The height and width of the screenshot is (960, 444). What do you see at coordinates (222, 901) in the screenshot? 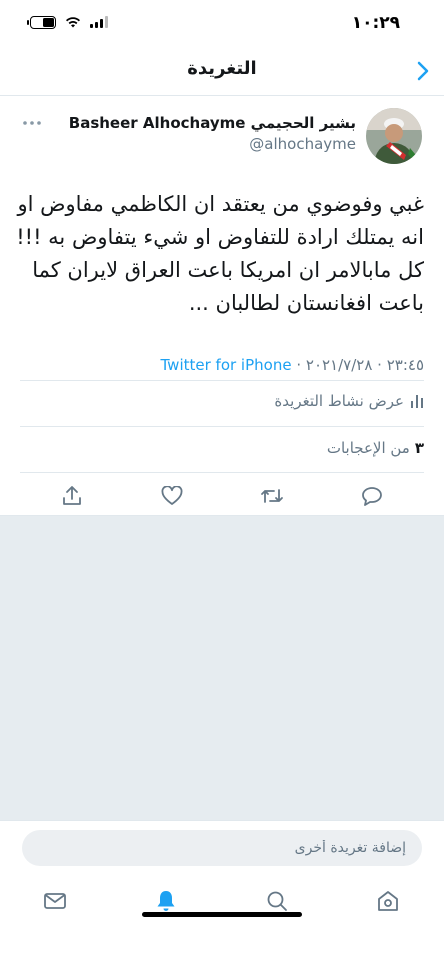
I see `tab-bar` at bounding box center [222, 901].